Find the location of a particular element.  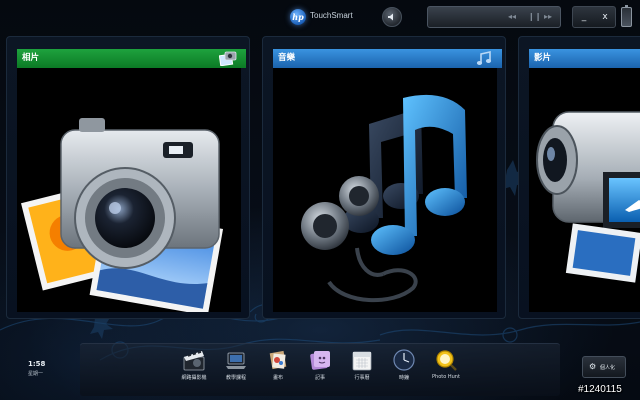

minimize-button: _ is located at coordinates (584, 17).